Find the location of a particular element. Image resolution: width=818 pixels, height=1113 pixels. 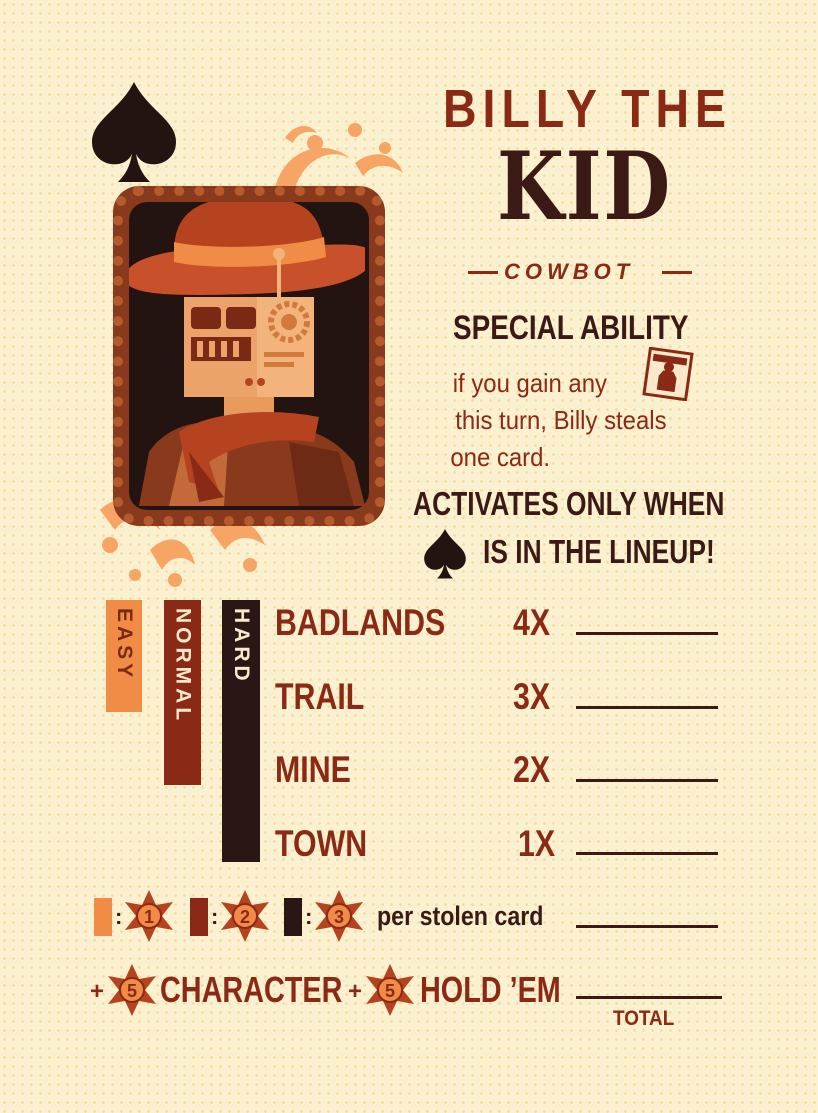

score-line-mine is located at coordinates (647, 780).